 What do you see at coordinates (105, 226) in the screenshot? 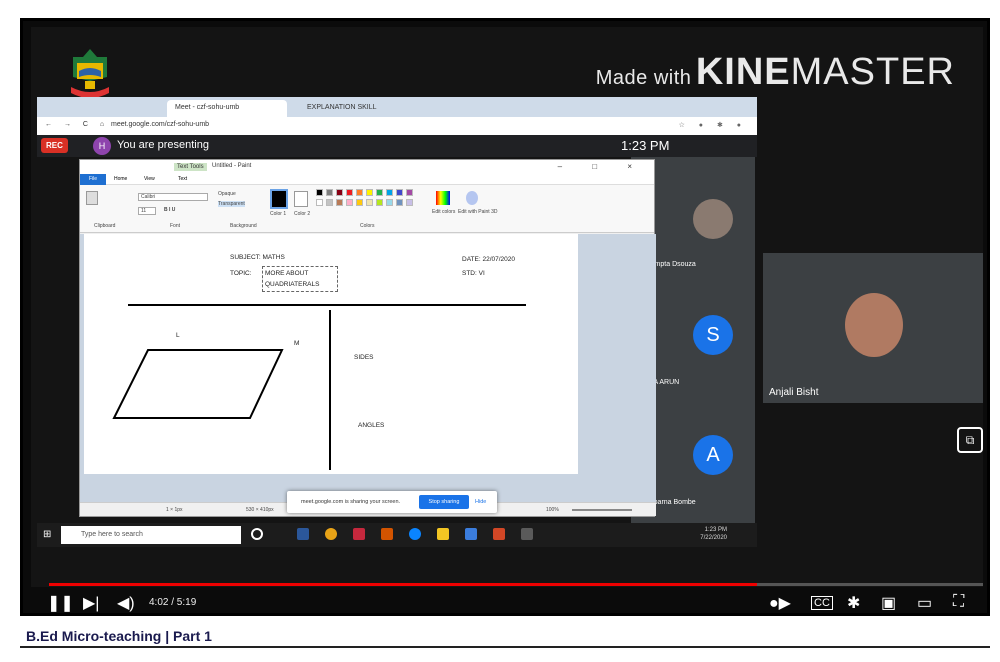
I see `group-clipboard: Clipboard` at bounding box center [105, 226].